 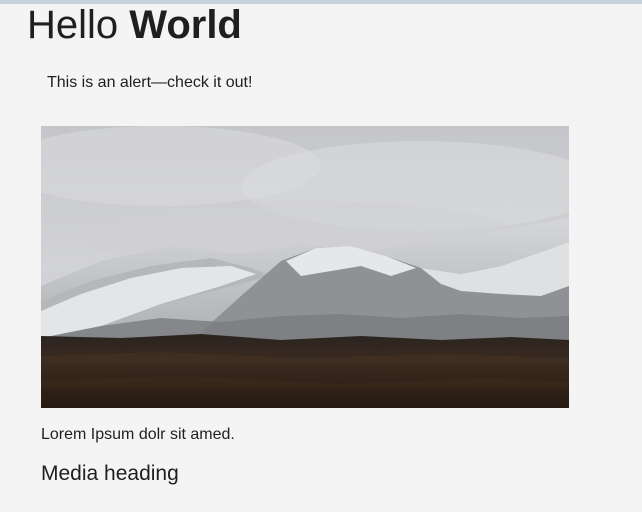 What do you see at coordinates (110, 473) in the screenshot?
I see `media-heading: Media heading` at bounding box center [110, 473].